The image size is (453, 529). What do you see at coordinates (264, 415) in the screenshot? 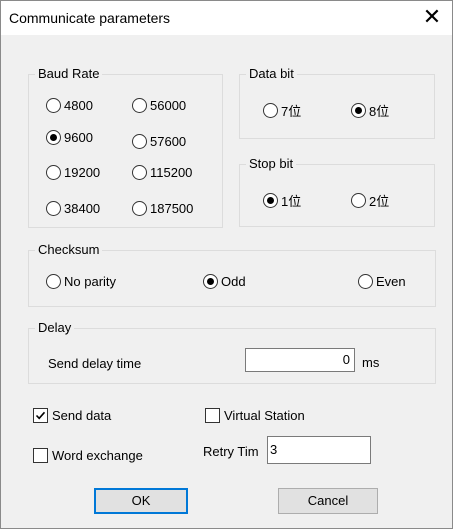
I see `checkbox-label: Virtual Station` at bounding box center [264, 415].